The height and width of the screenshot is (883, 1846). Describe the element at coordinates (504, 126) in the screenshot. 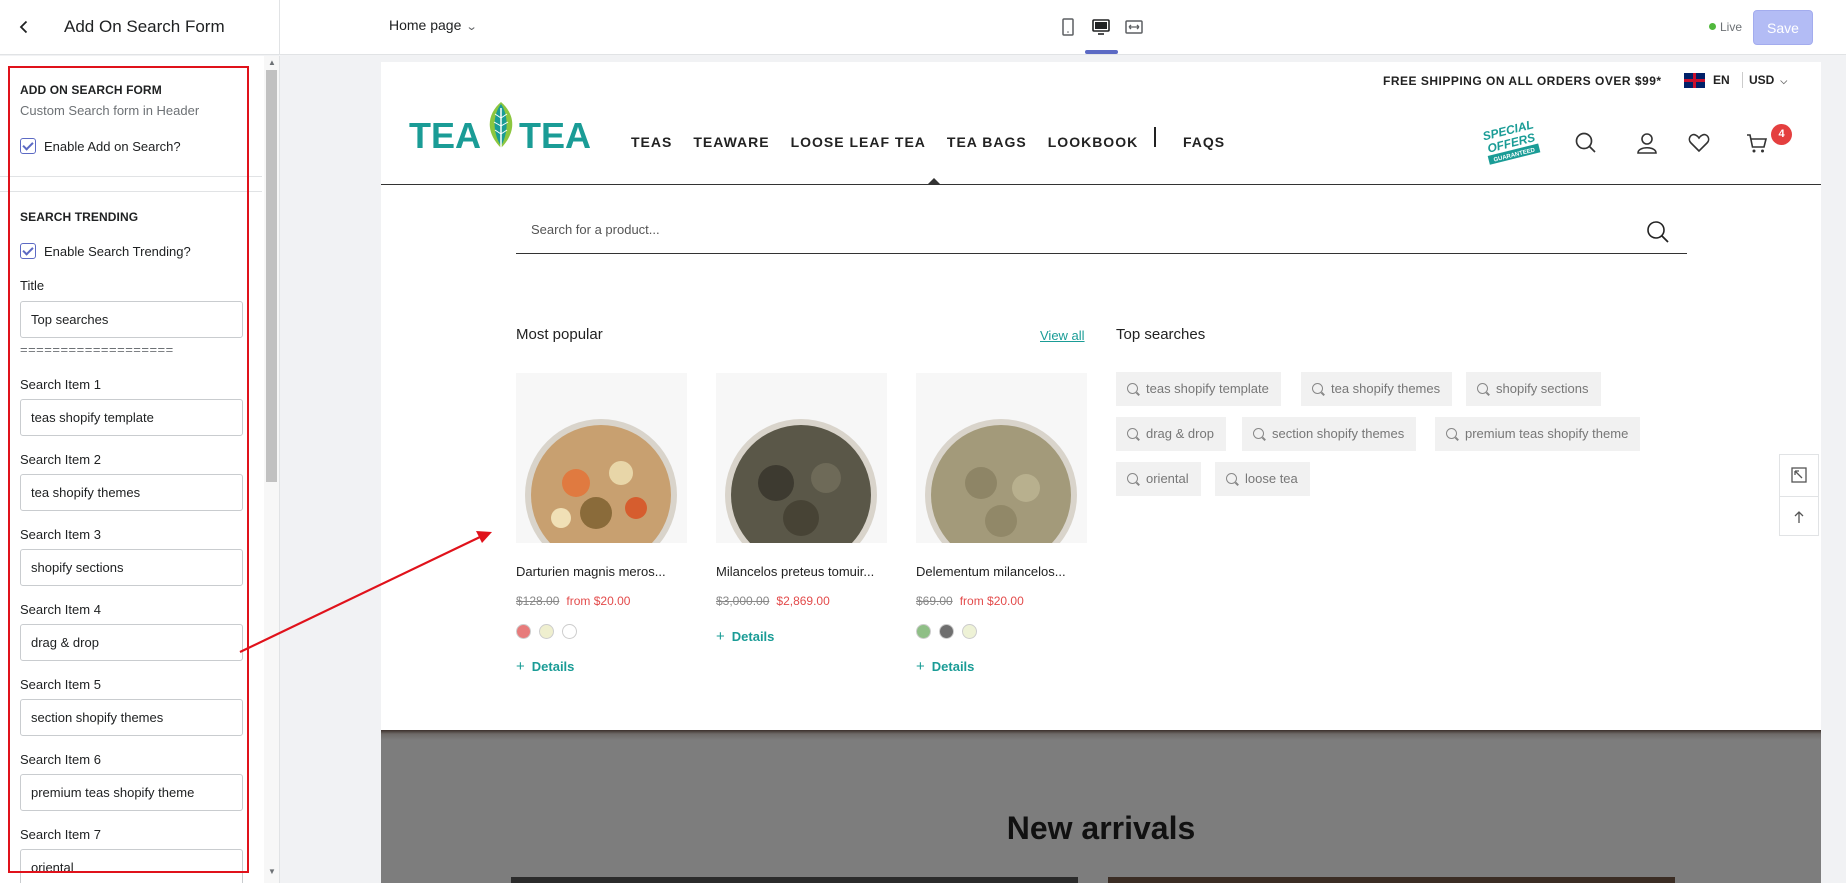

I see `store-logo: TEA TEA` at that location.